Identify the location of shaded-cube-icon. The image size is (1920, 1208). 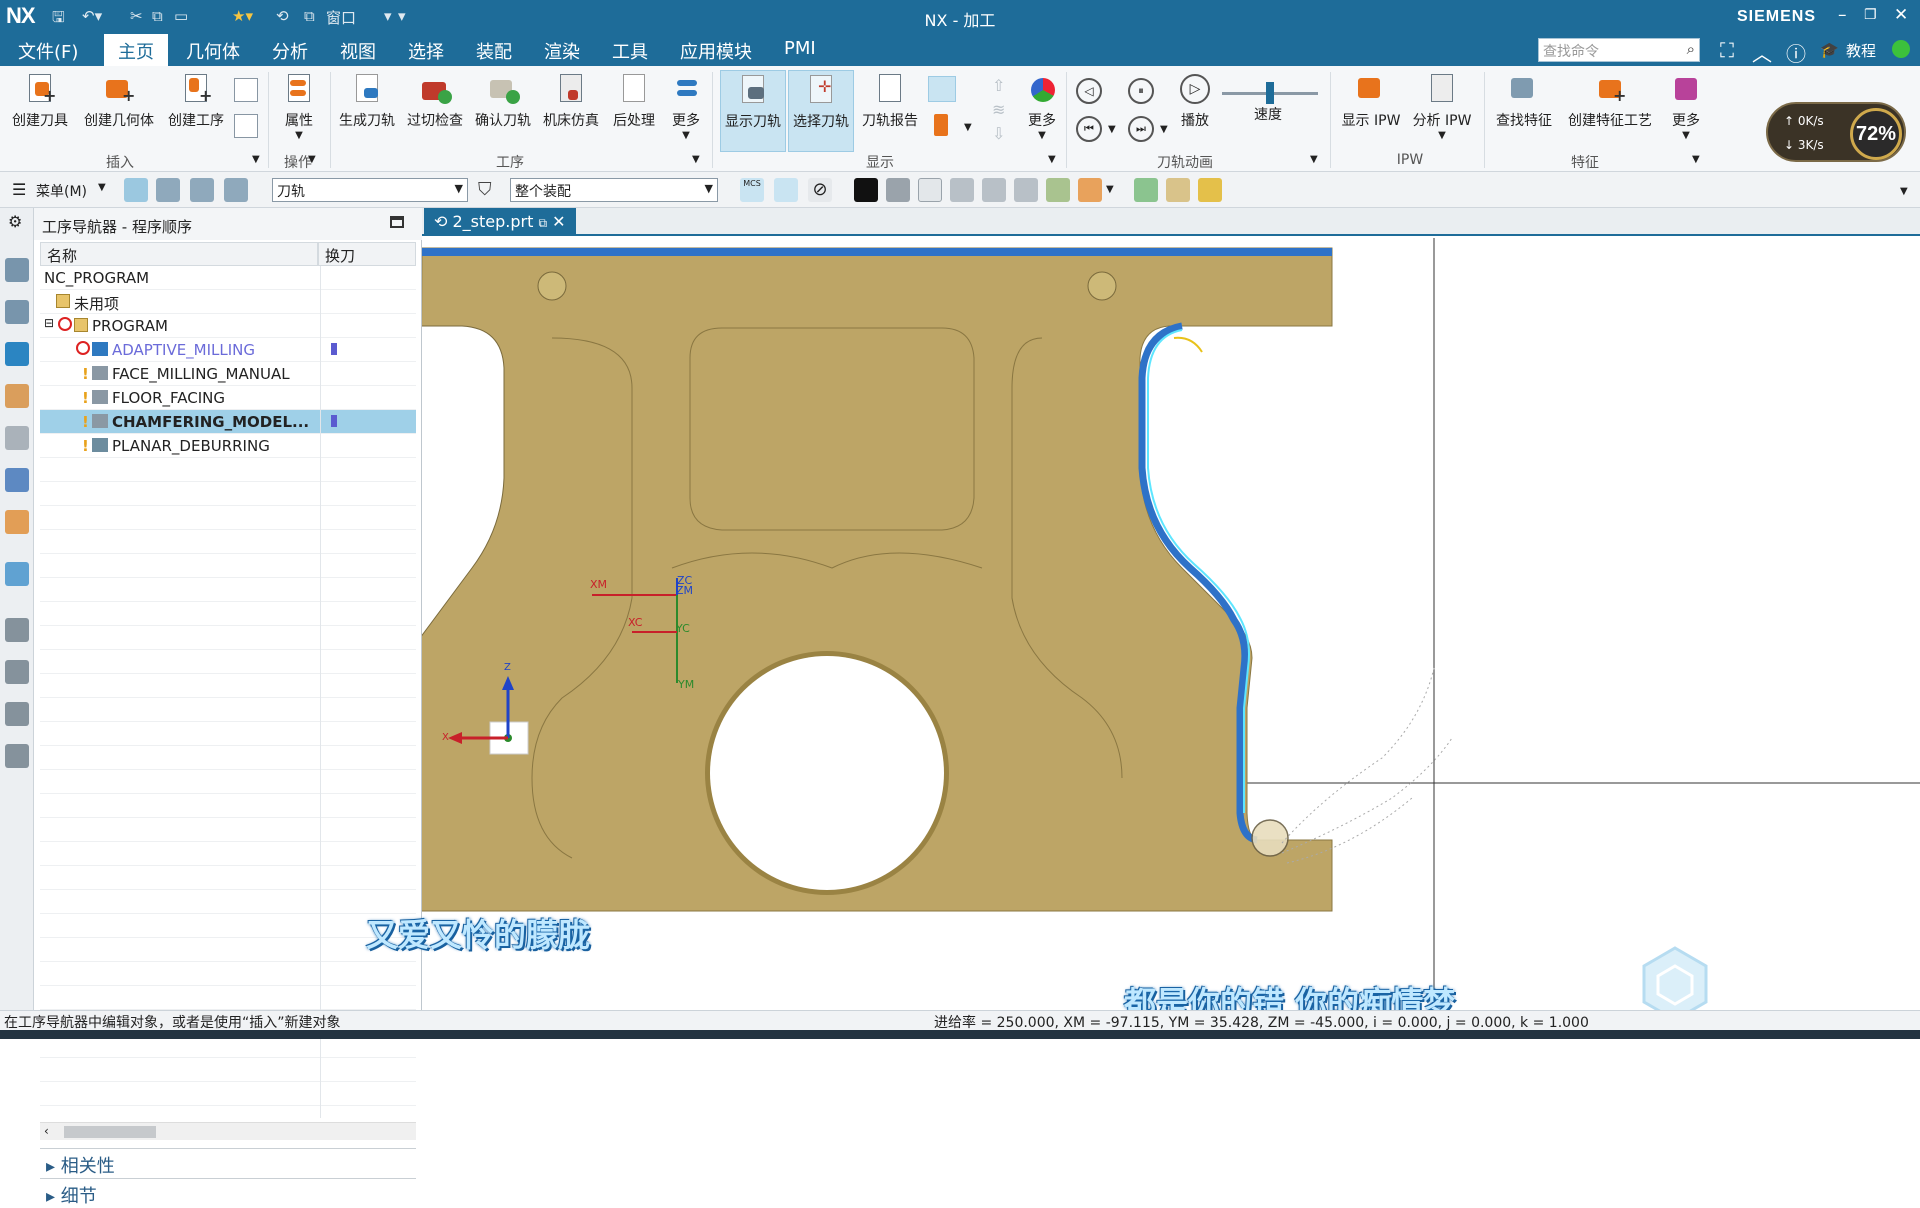
(898, 190).